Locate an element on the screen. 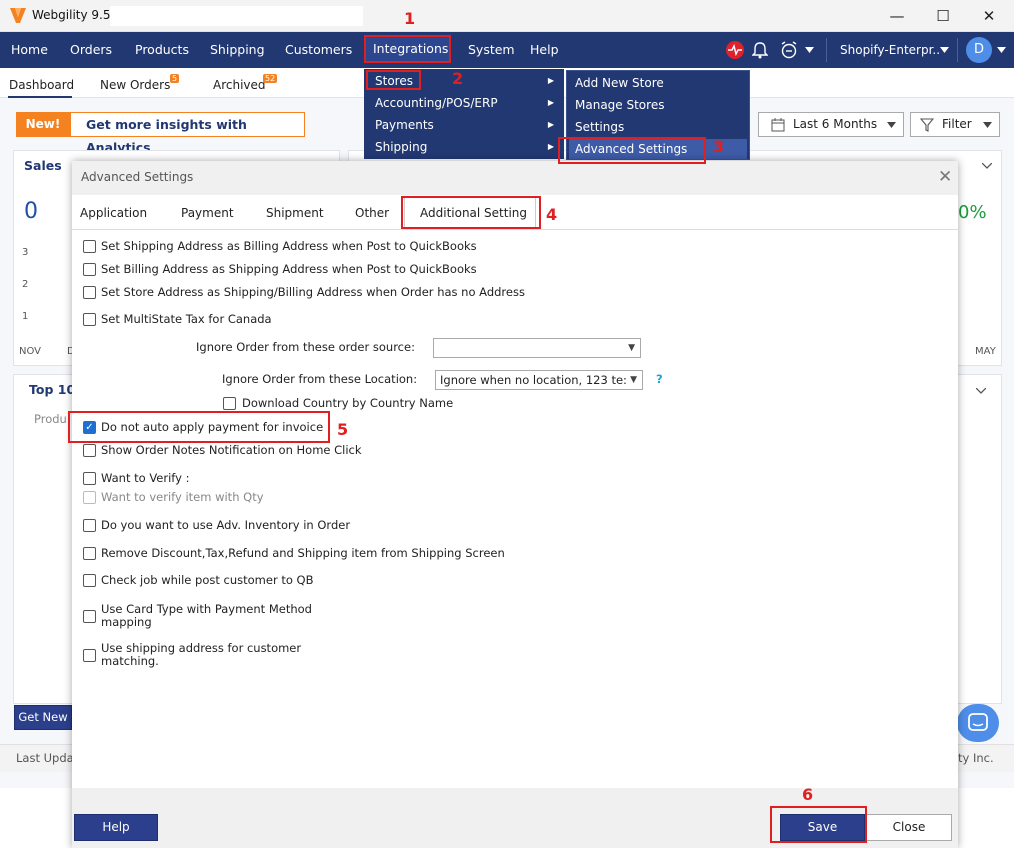  alarm-clock-icon is located at coordinates (789, 50).